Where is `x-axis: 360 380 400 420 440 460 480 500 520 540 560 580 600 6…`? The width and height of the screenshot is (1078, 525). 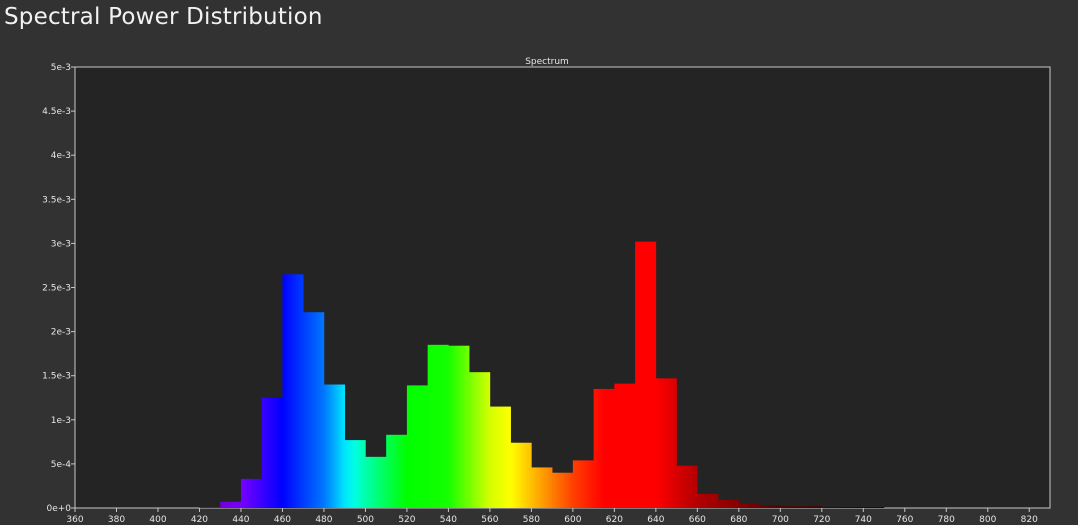 x-axis: 360 380 400 420 440 460 480 500 520 540 560 580 600 6… is located at coordinates (552, 516).